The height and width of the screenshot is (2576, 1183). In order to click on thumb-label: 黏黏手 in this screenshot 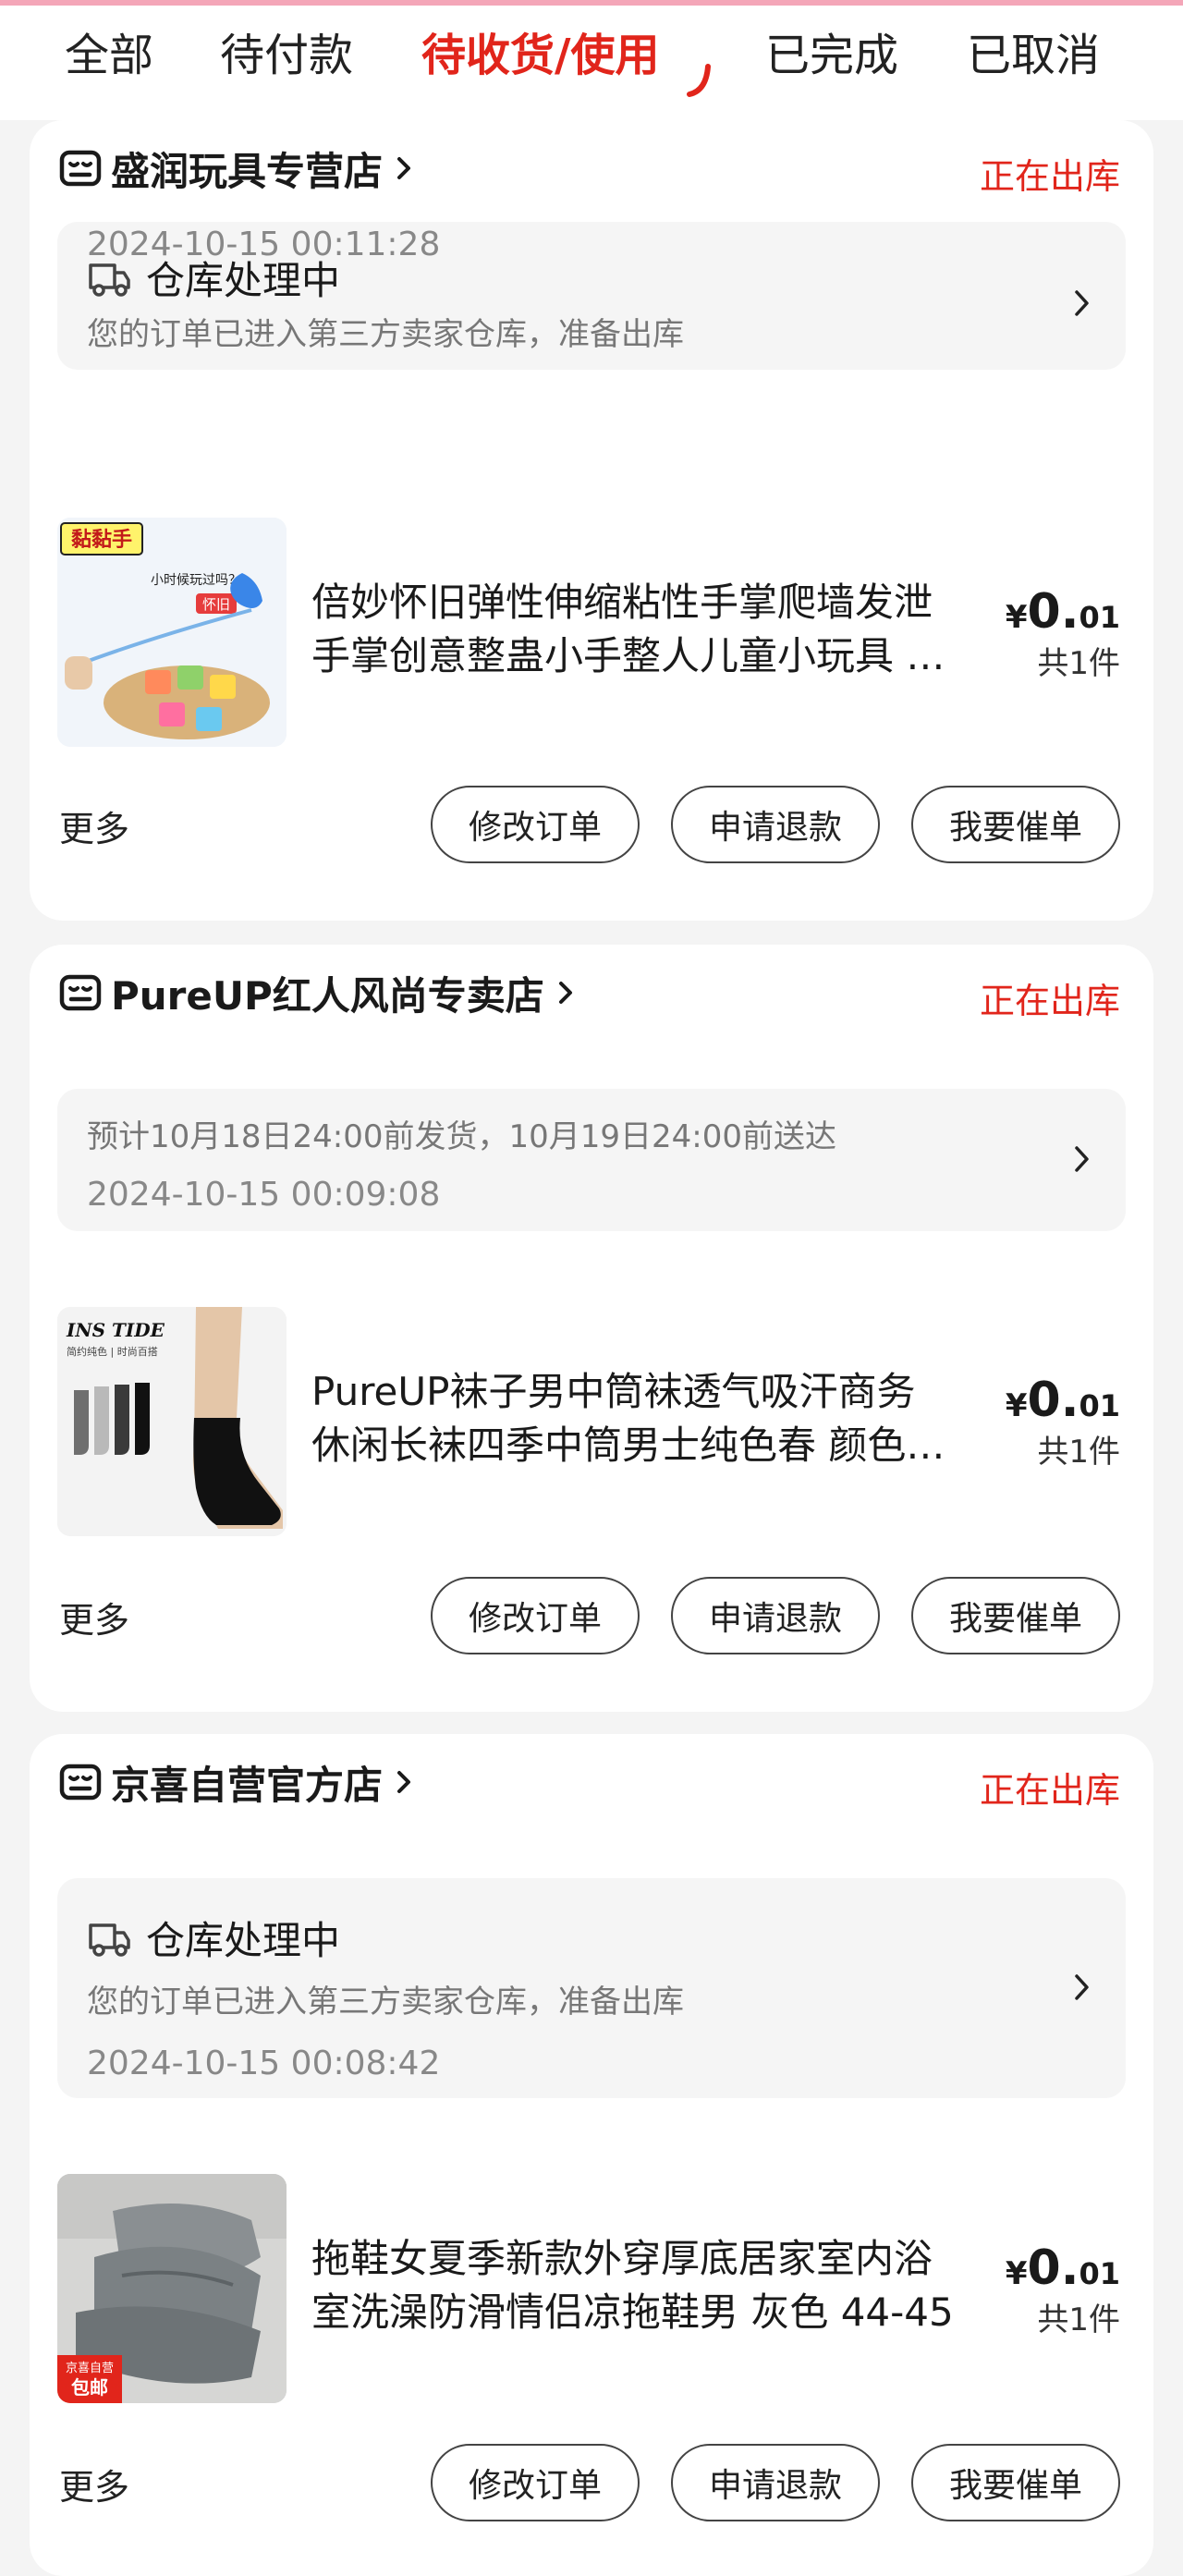, I will do `click(101, 540)`.